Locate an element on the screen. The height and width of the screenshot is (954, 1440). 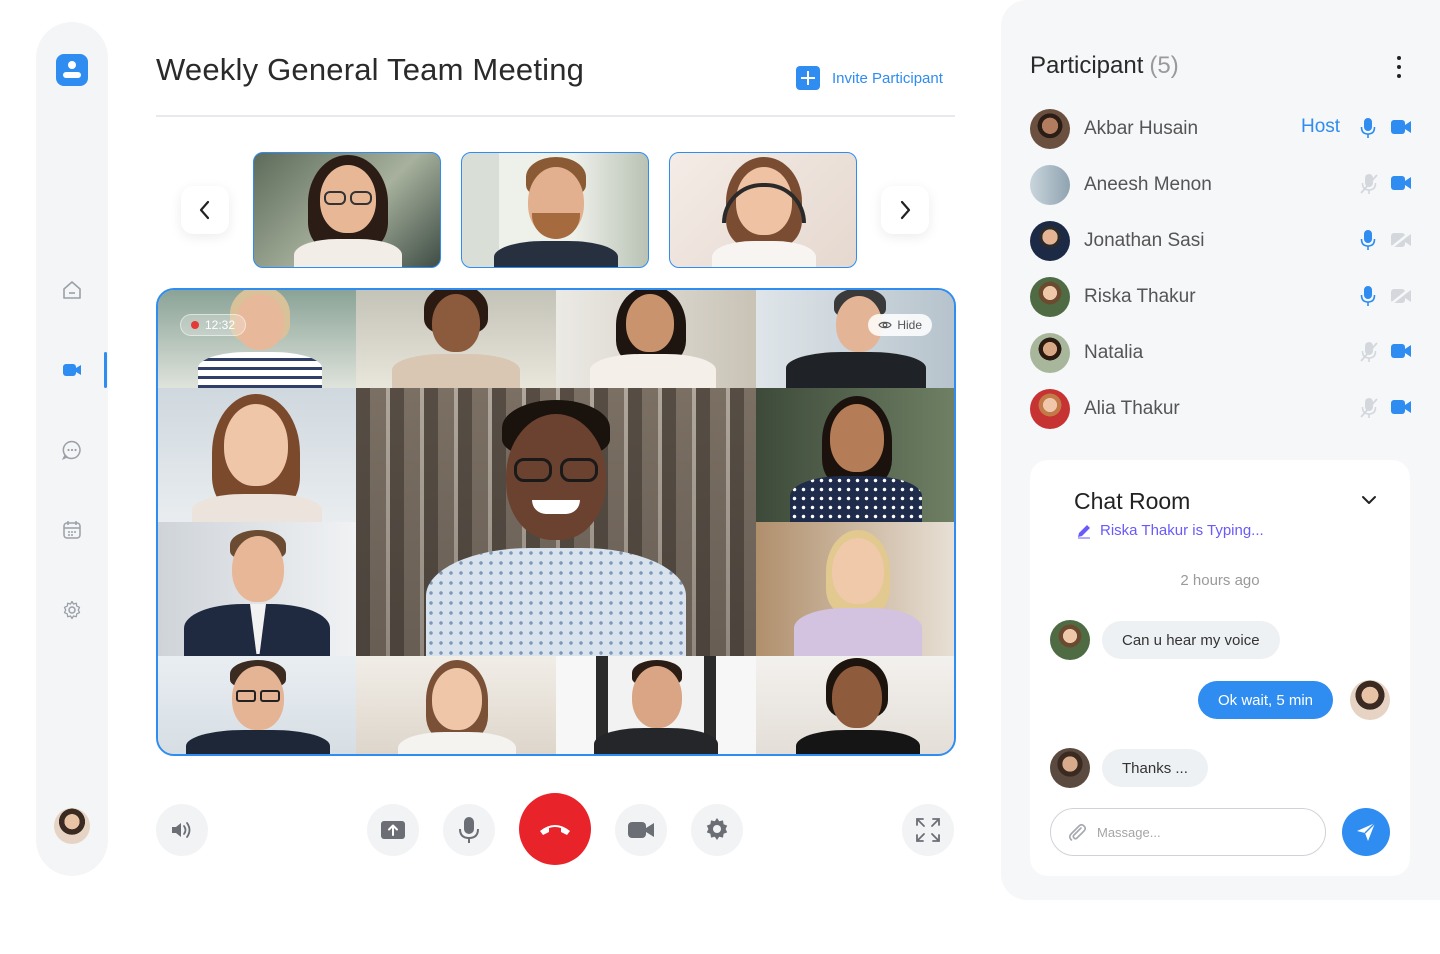
chat-icon is located at coordinates (72, 450).